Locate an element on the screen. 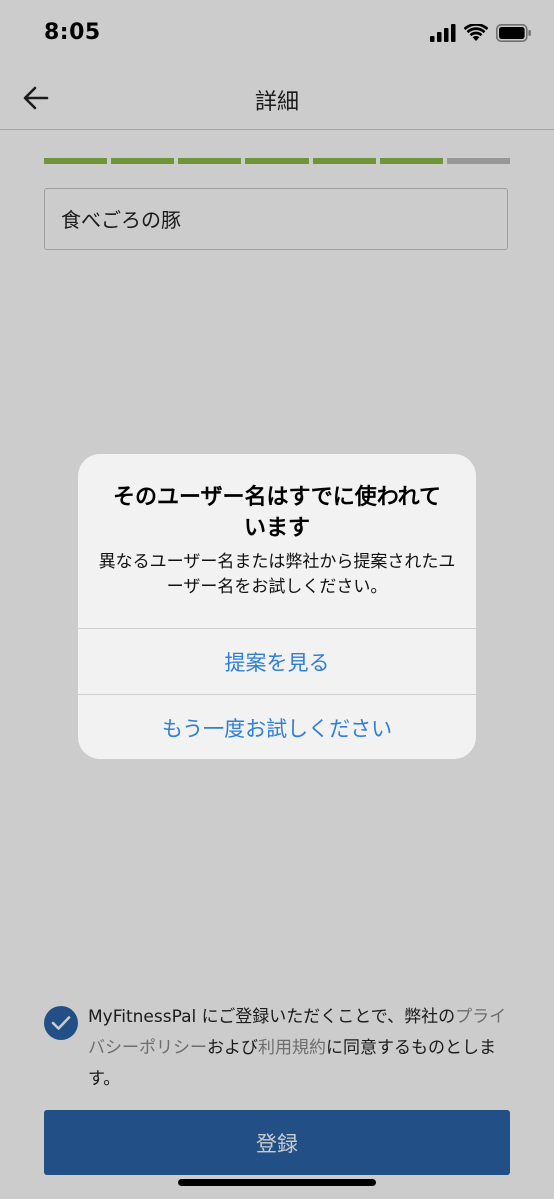  try-again-button: もう一度お試しください is located at coordinates (277, 726).